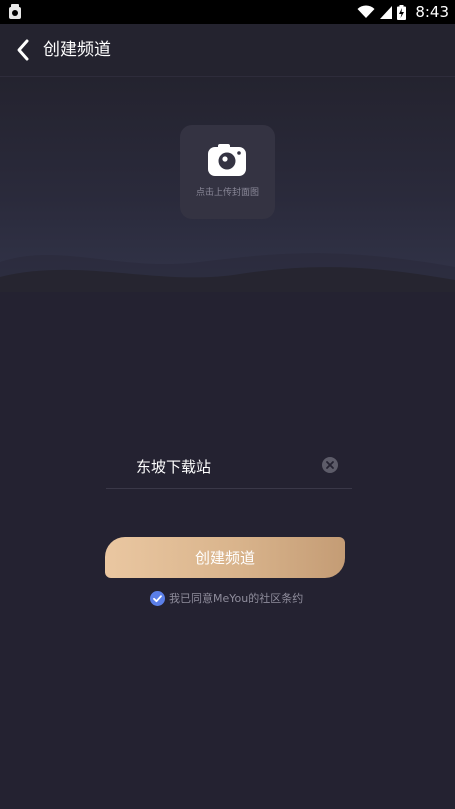 The height and width of the screenshot is (809, 455). I want to click on back-arrow-icon, so click(23, 50).